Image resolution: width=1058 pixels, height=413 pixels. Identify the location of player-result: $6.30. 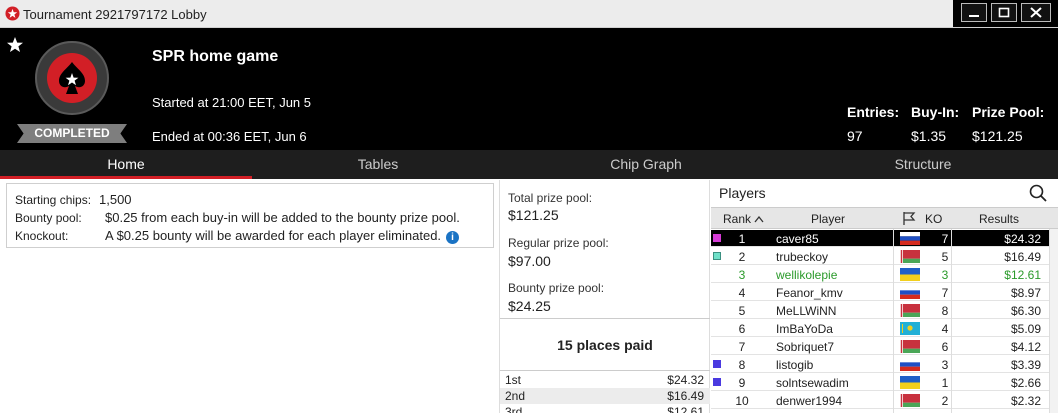
(1025, 311).